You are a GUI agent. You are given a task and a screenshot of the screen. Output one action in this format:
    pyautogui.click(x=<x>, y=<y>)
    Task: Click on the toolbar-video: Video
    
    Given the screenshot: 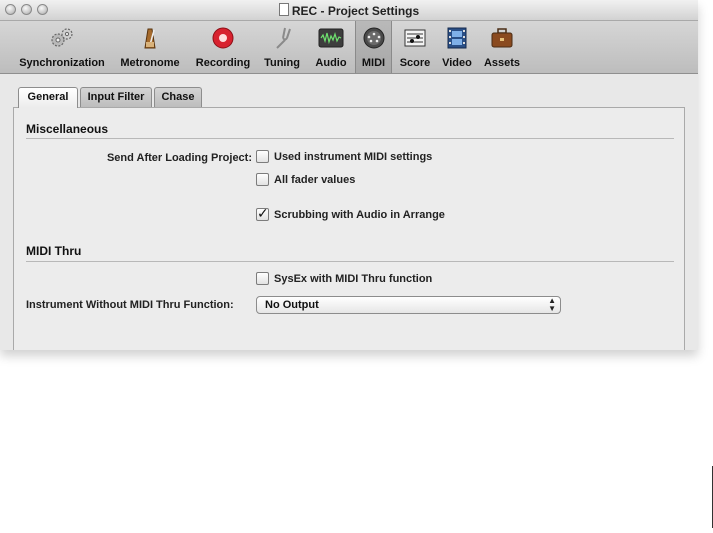 What is the action you would take?
    pyautogui.click(x=457, y=47)
    